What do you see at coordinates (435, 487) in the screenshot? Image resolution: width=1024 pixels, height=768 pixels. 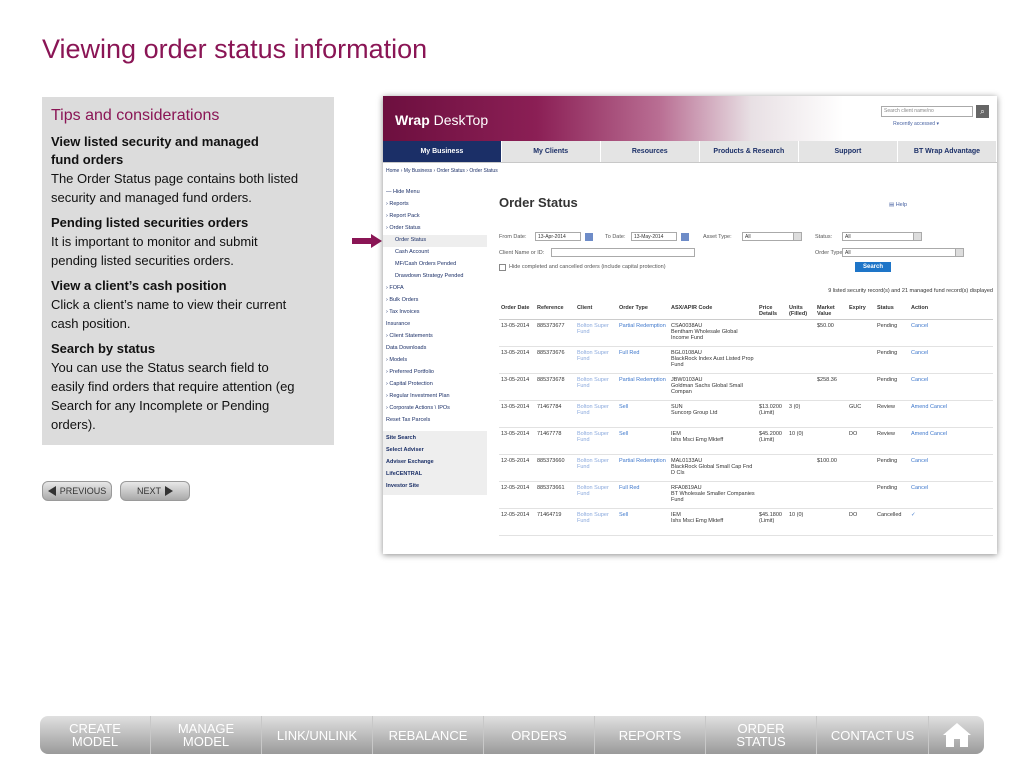 I see `investor-site-link: Investor Site` at bounding box center [435, 487].